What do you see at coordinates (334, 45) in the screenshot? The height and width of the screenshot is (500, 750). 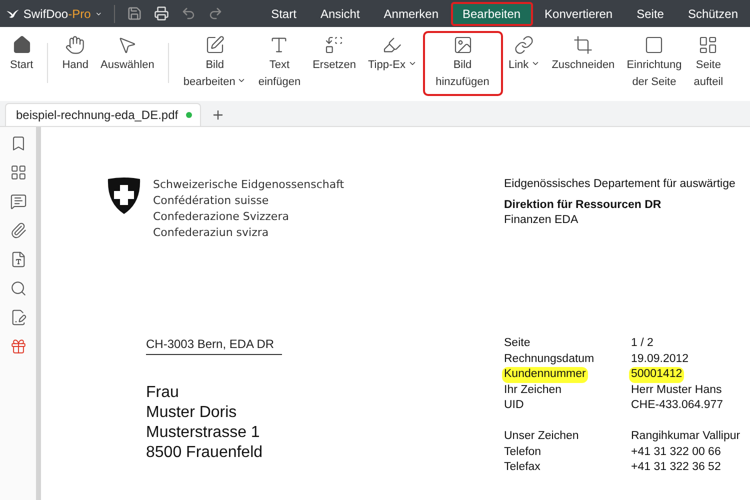 I see `replace-icon` at bounding box center [334, 45].